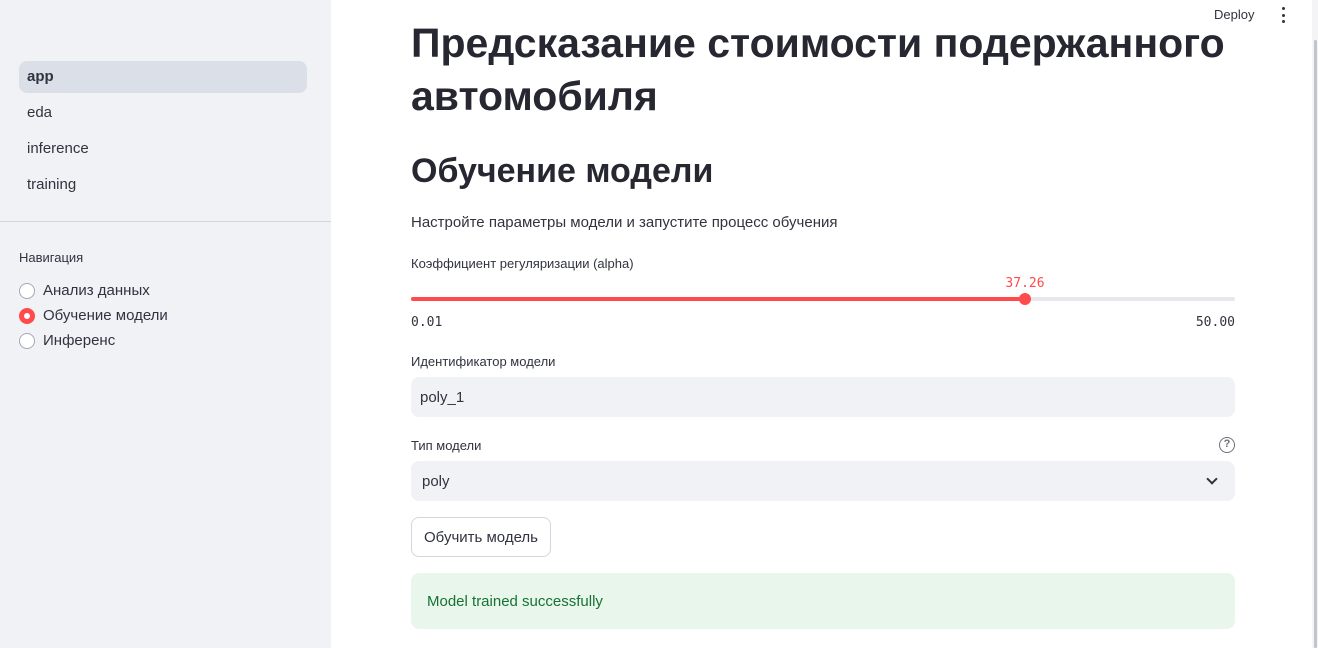 This screenshot has height=648, width=1318. Describe the element at coordinates (823, 601) in the screenshot. I see `success-alert: Model trained successfully` at that location.